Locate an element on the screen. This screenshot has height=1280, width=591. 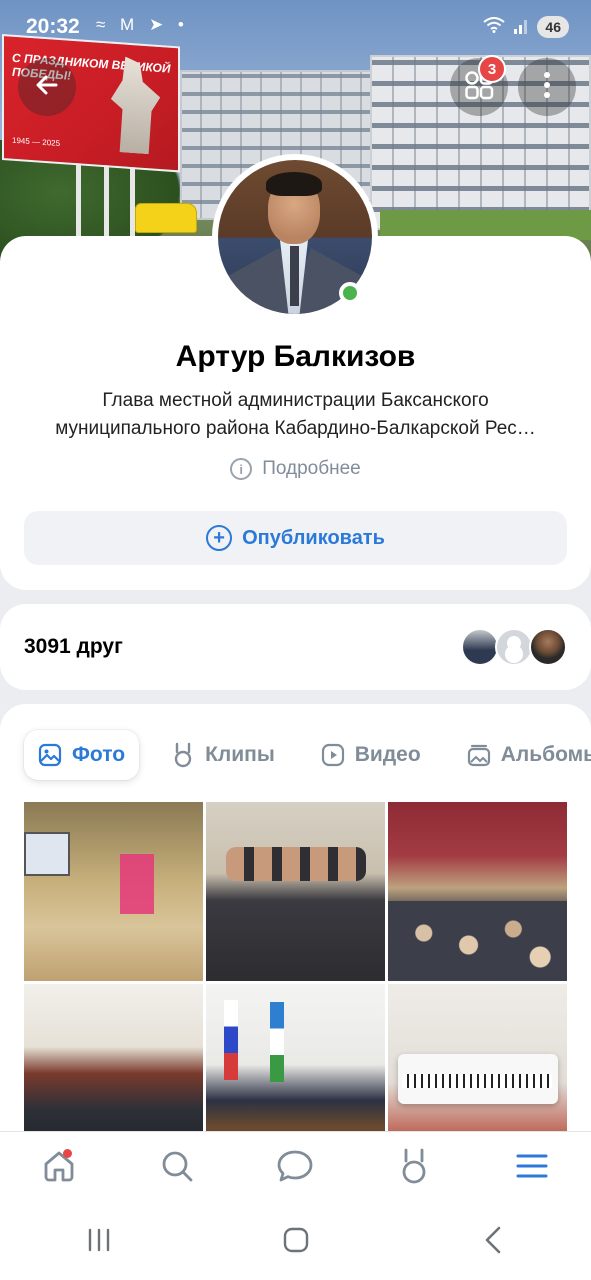
search-icon is located at coordinates (177, 1168).